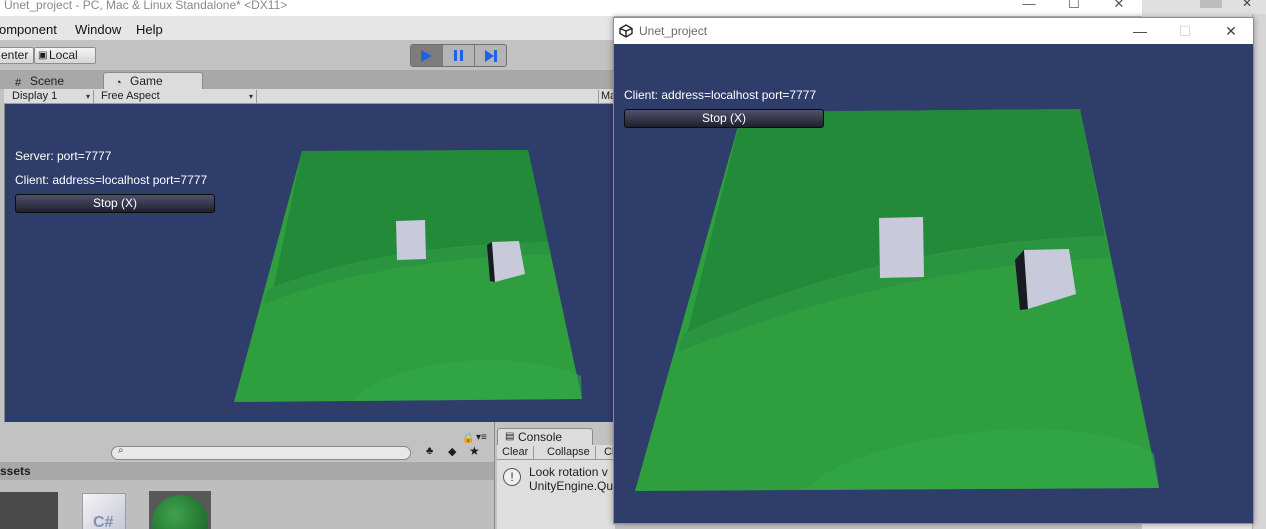 The width and height of the screenshot is (1266, 529). I want to click on play-controls, so click(458, 55).